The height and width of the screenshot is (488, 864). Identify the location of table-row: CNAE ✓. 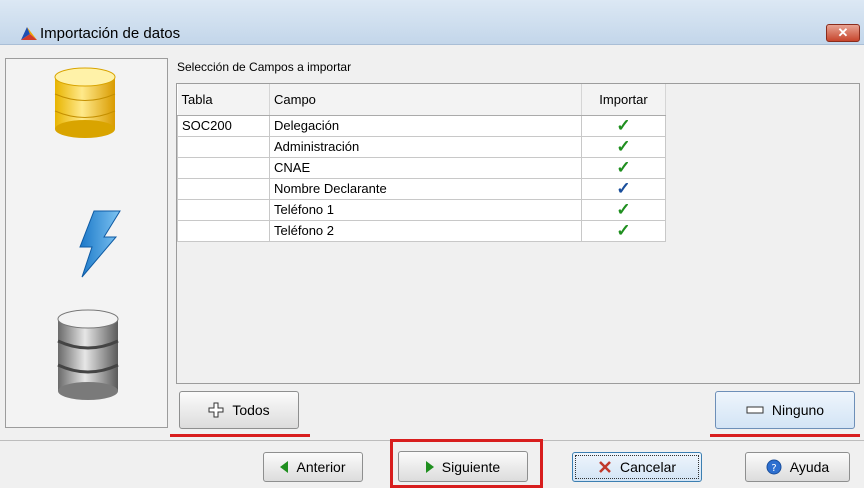
(421, 168).